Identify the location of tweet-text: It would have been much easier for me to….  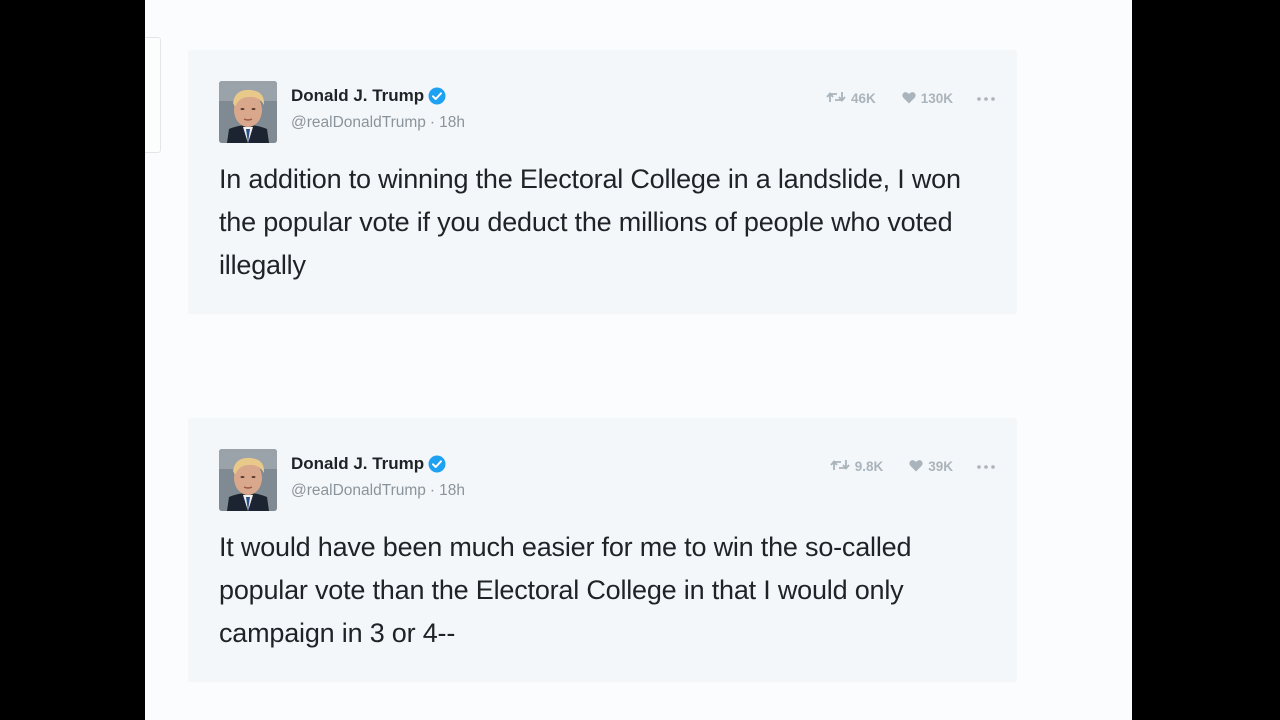
(565, 590).